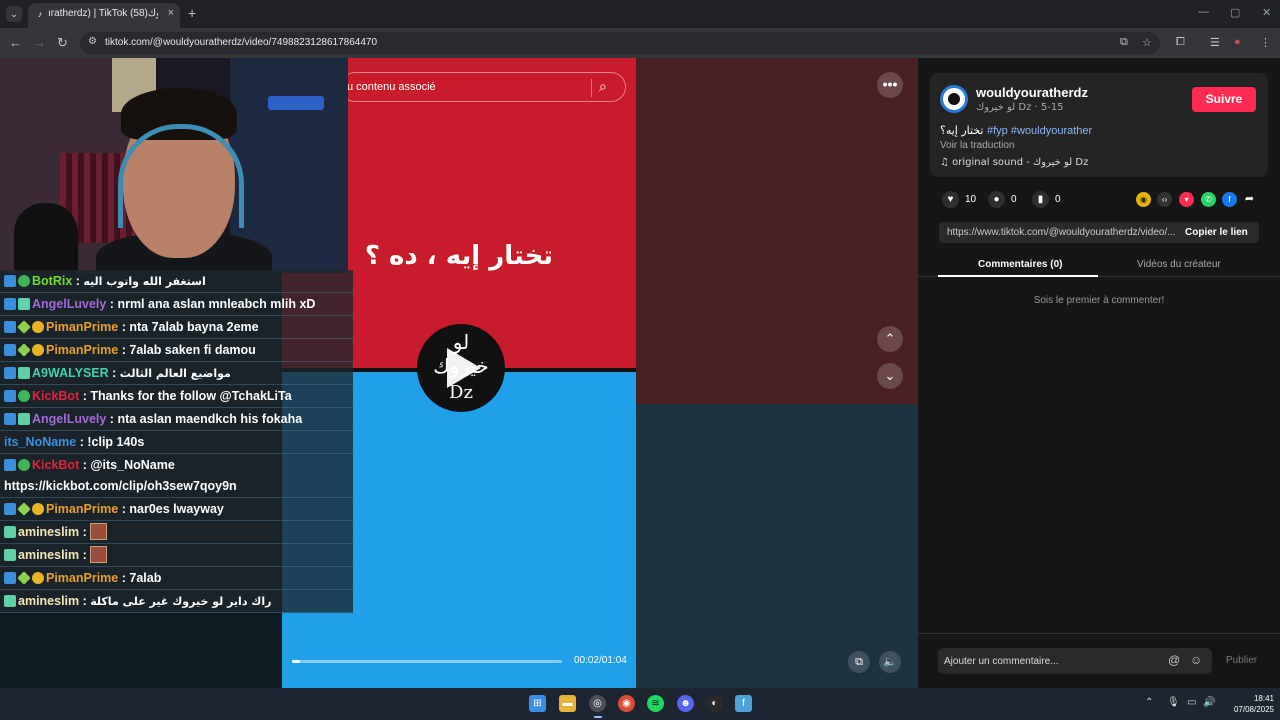 The height and width of the screenshot is (720, 1280). Describe the element at coordinates (1266, 12) in the screenshot. I see `close-window-icon: ✕` at that location.